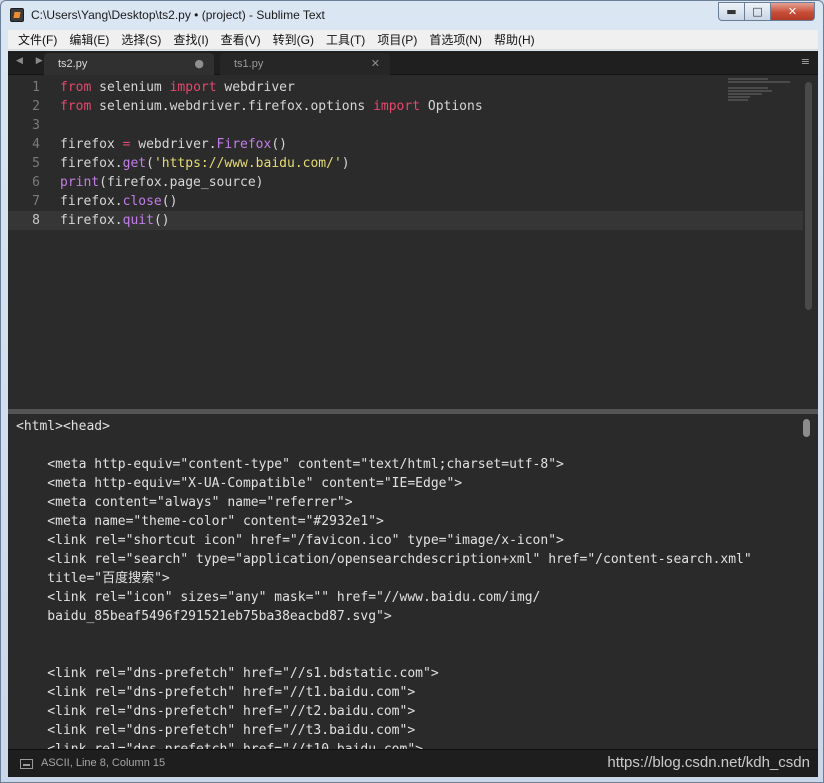 The height and width of the screenshot is (783, 824). I want to click on code-token: webdriver, so click(255, 87).